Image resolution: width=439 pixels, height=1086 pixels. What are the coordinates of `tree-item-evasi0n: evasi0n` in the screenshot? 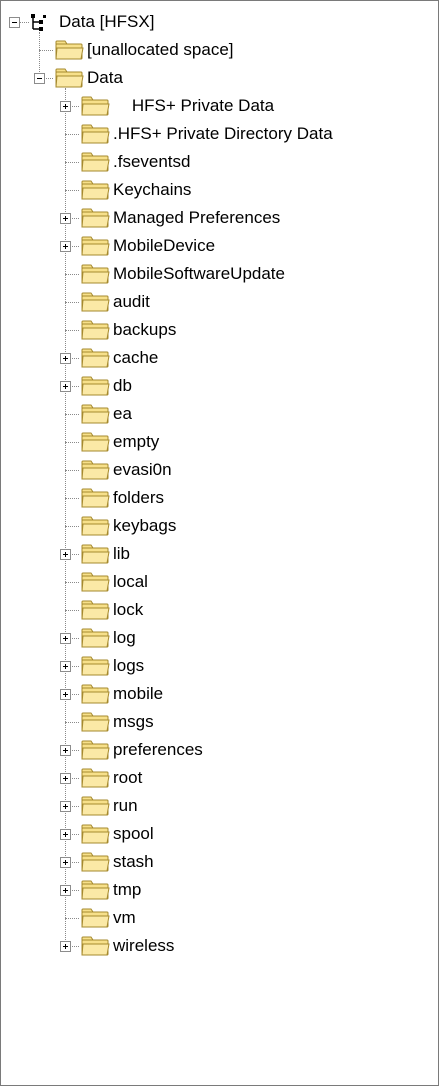 It's located at (126, 470).